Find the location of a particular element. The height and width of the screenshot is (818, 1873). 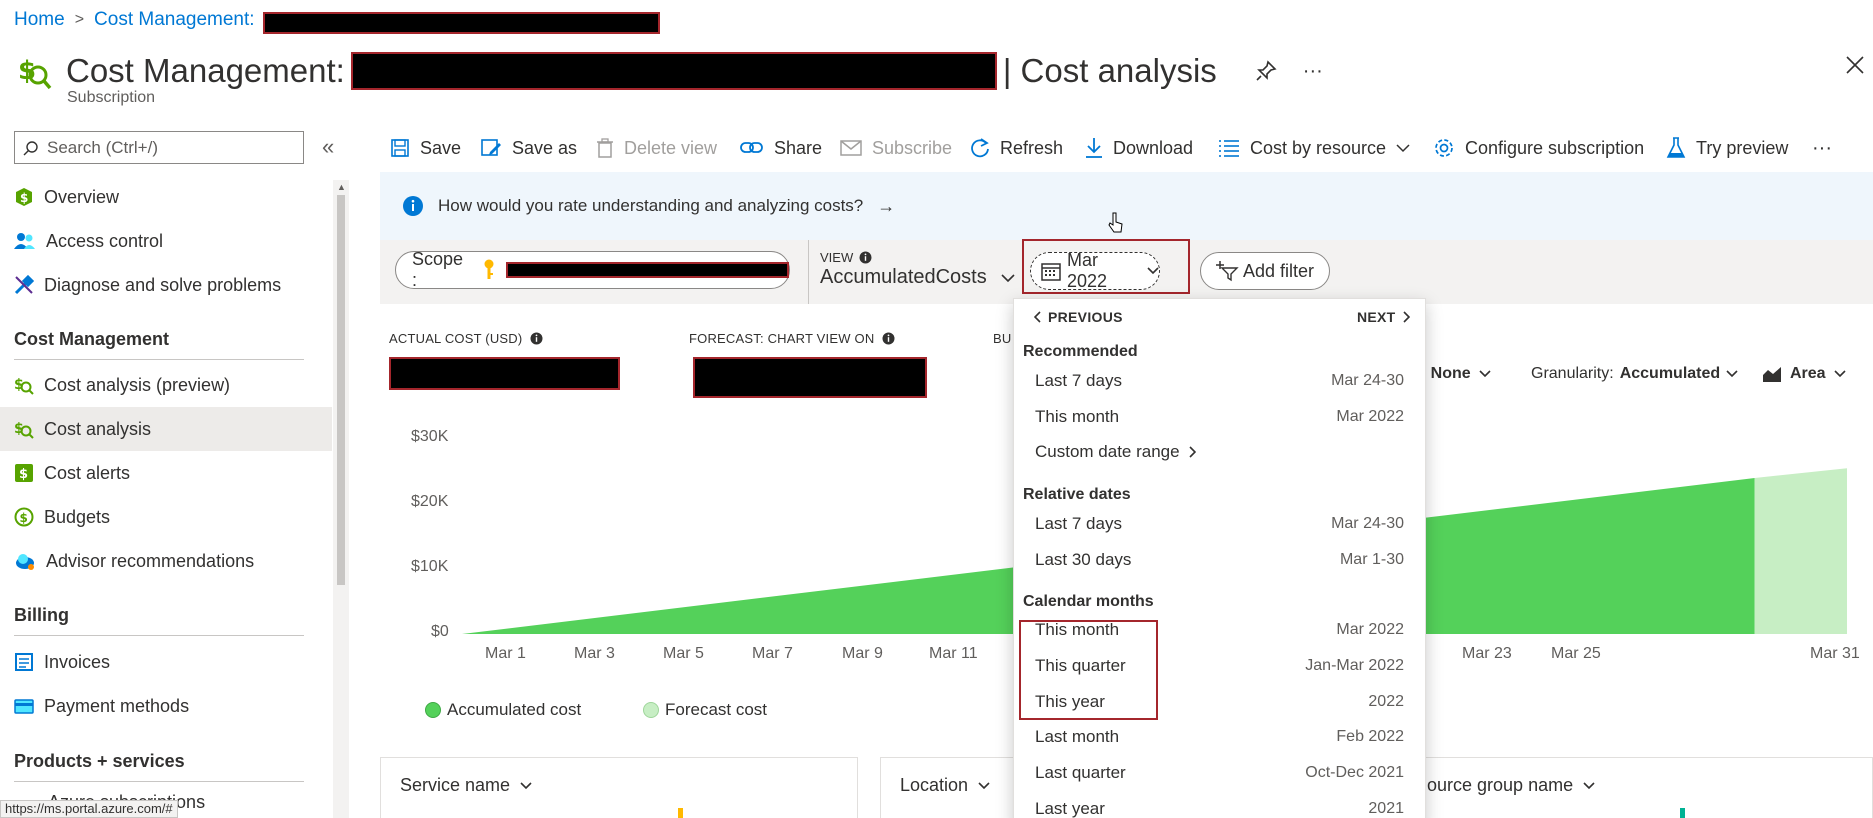

x-tick: Mar 7 is located at coordinates (772, 653).